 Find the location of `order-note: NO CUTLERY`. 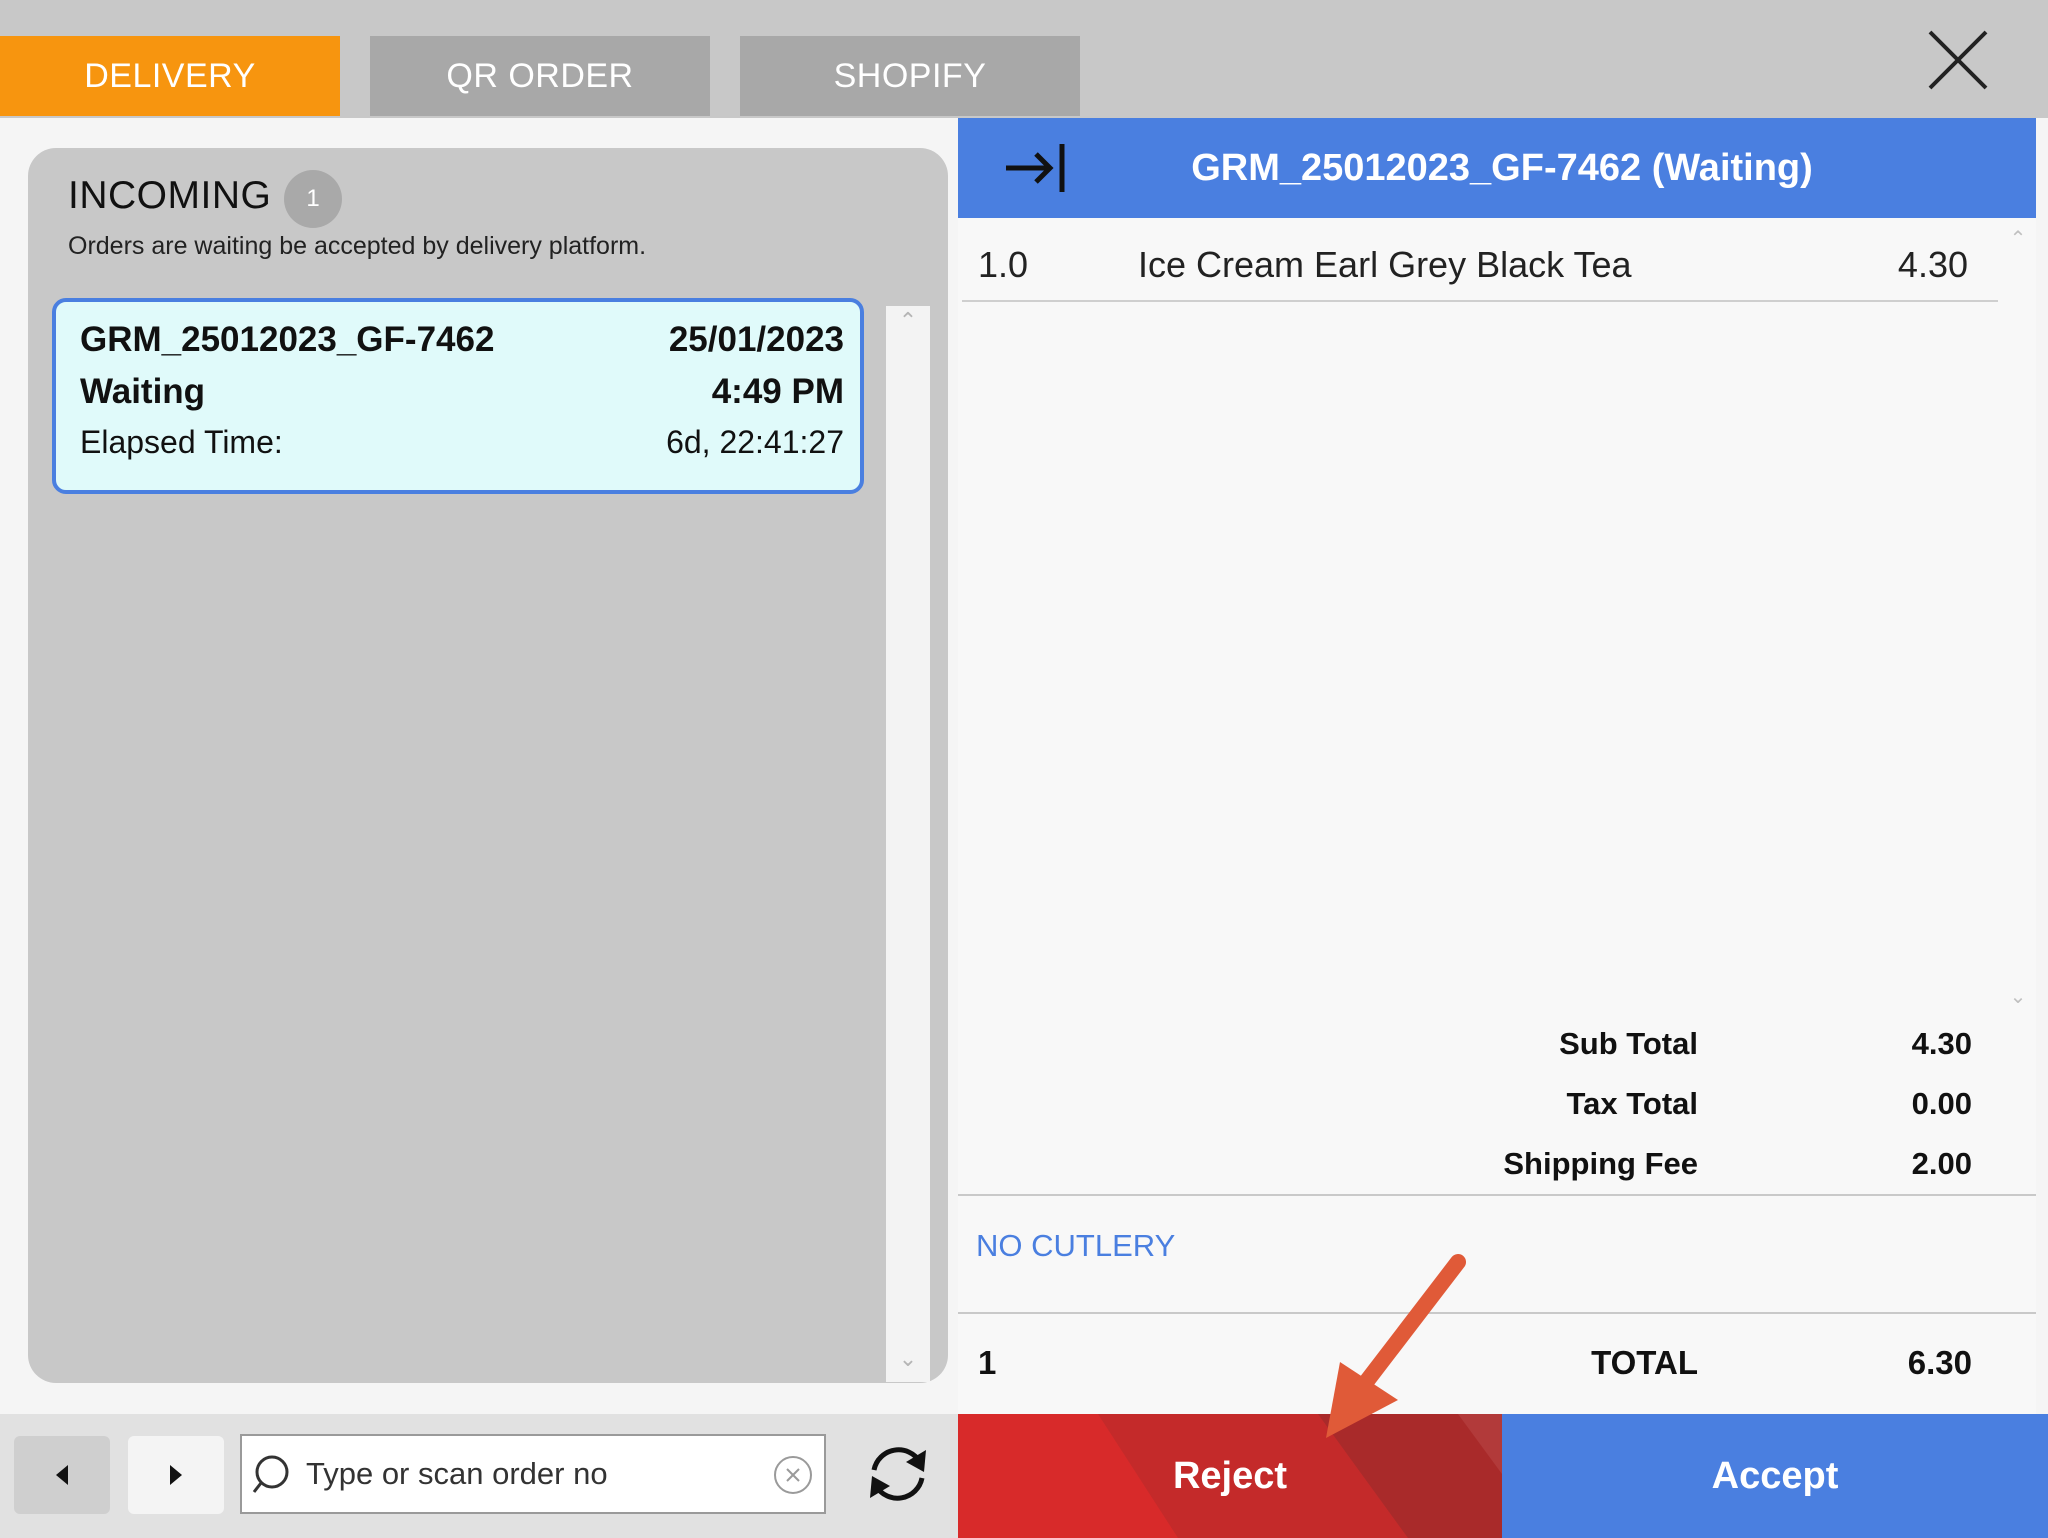

order-note: NO CUTLERY is located at coordinates (1076, 1245).